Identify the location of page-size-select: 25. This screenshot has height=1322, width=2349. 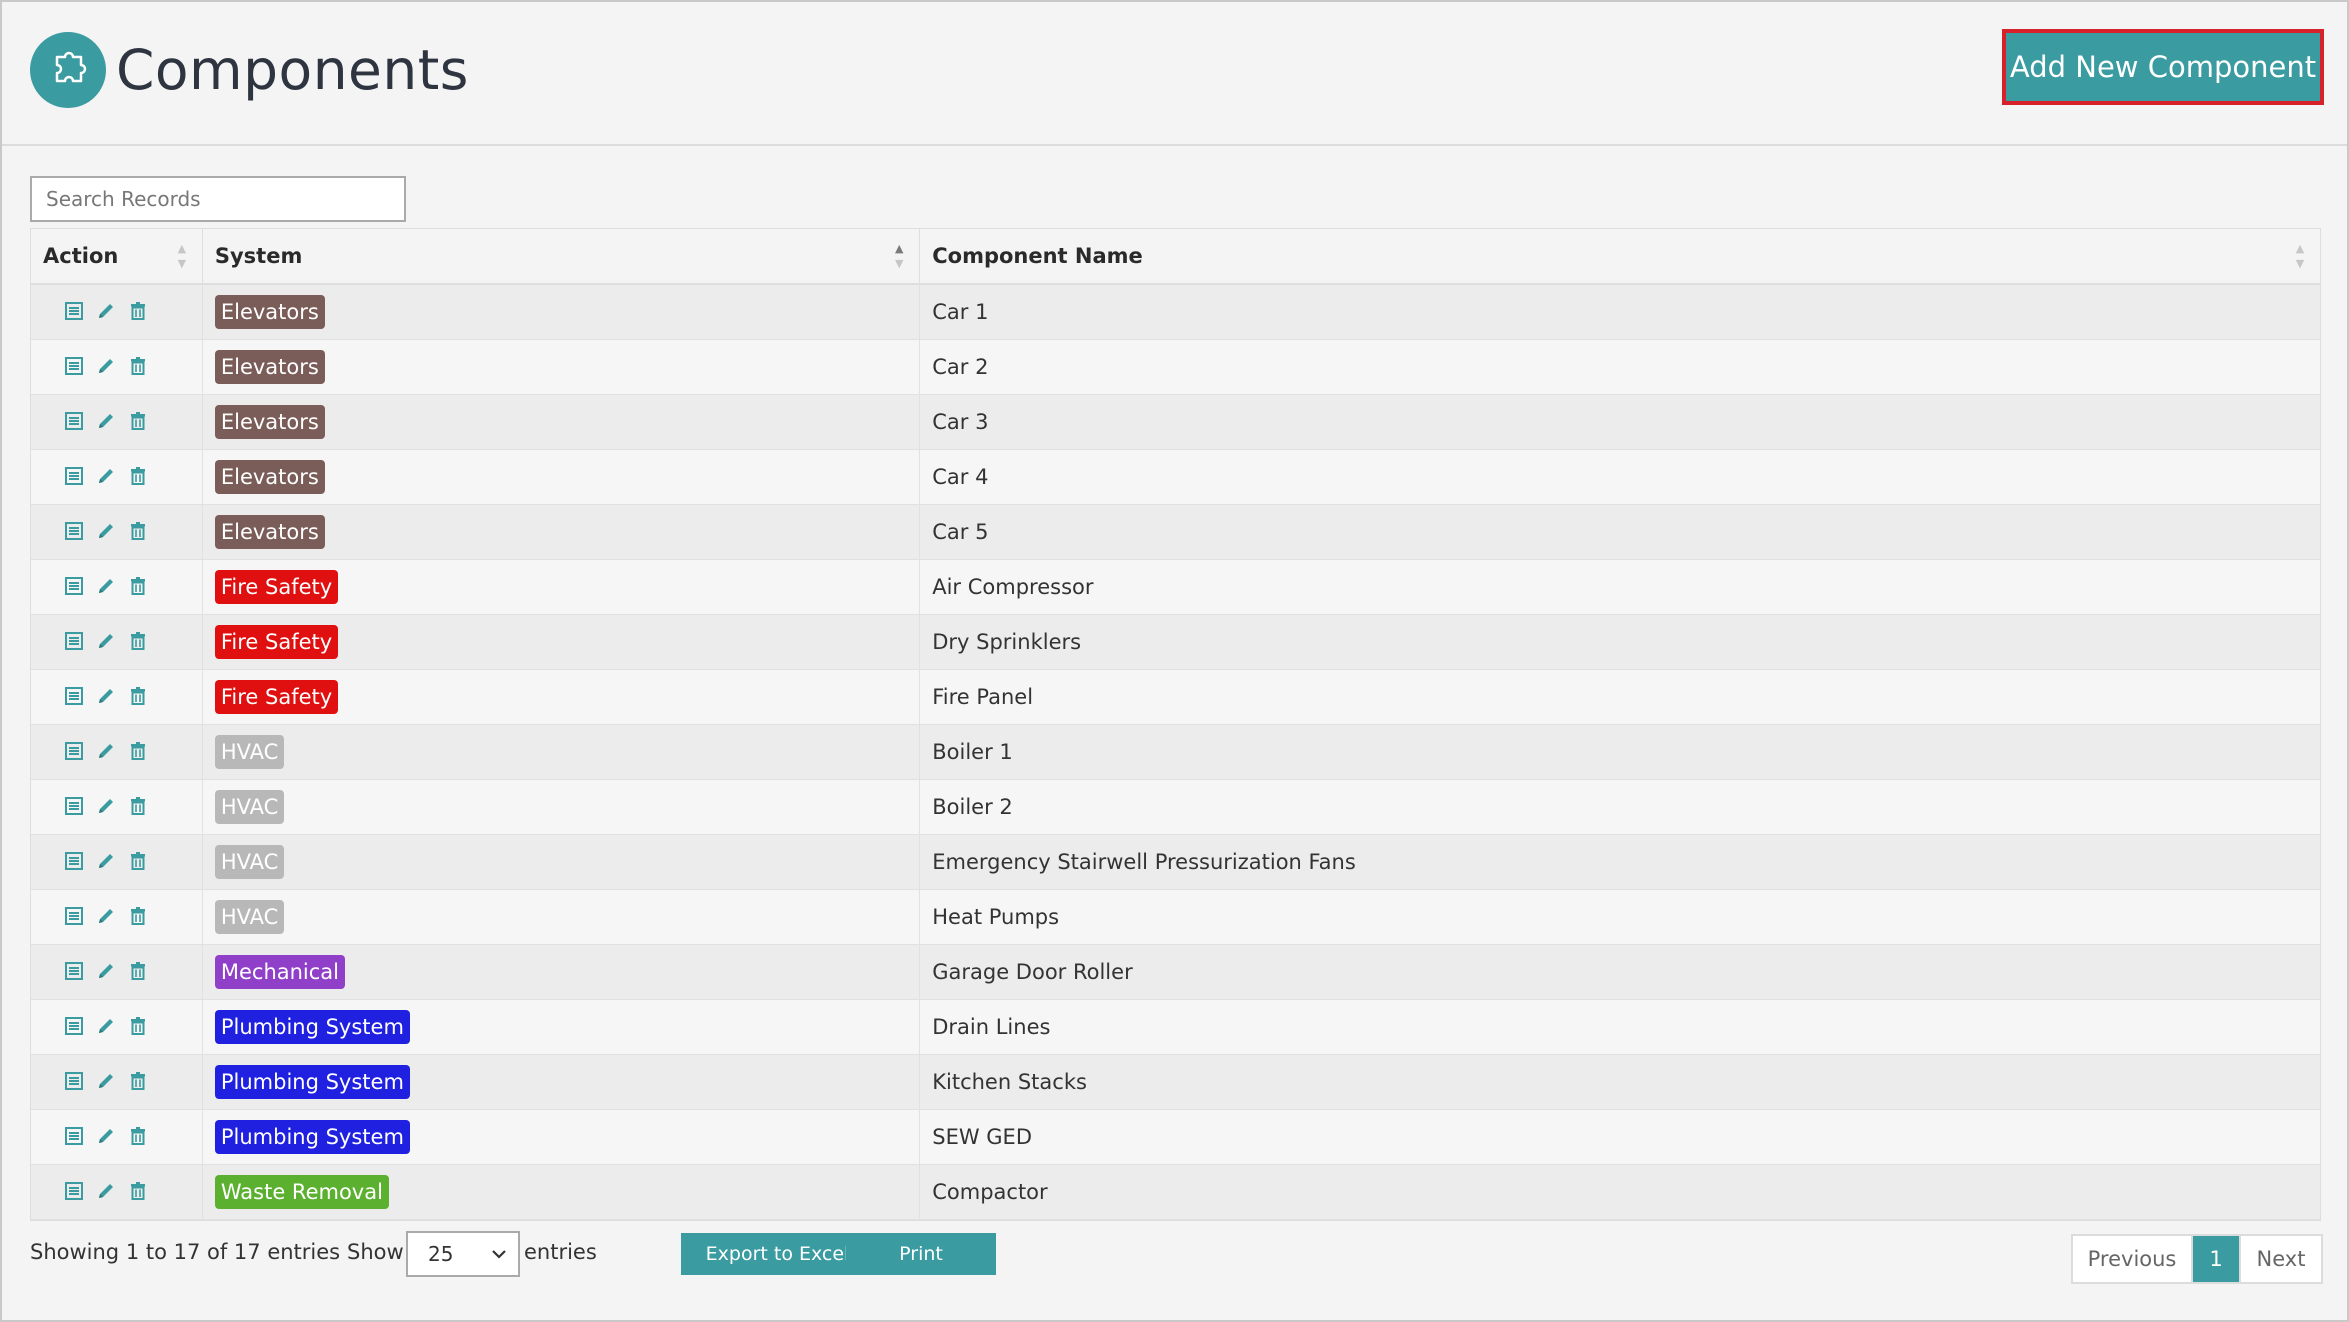
(463, 1254).